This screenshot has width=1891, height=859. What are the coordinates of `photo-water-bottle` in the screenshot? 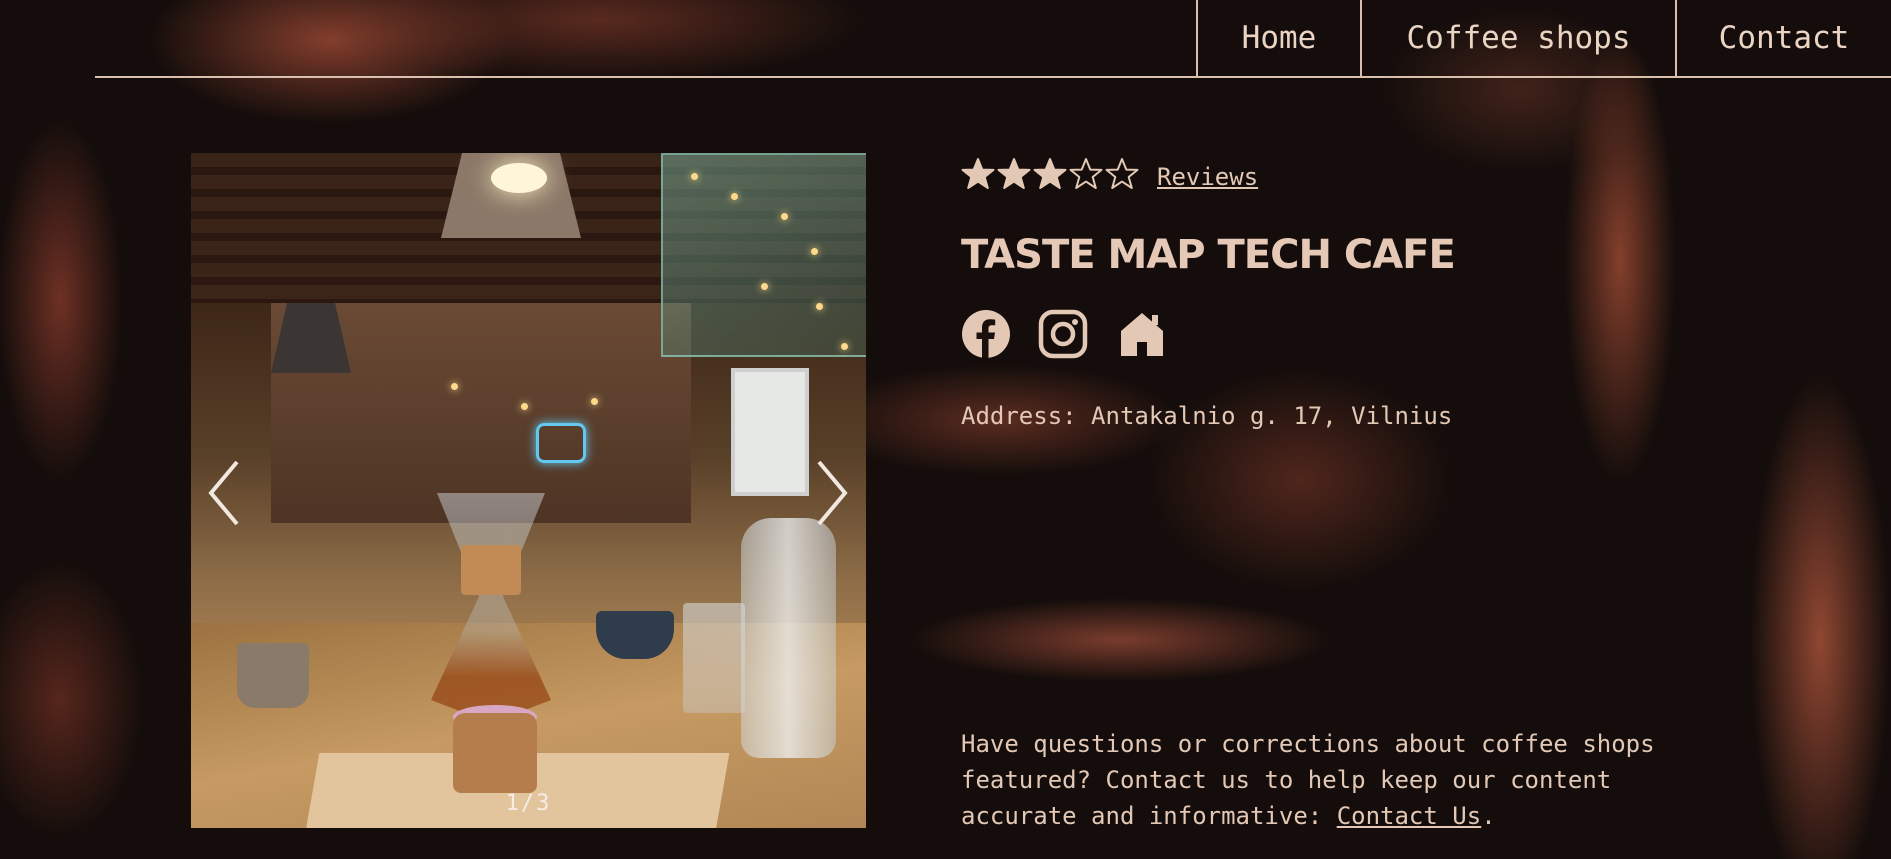 It's located at (788, 638).